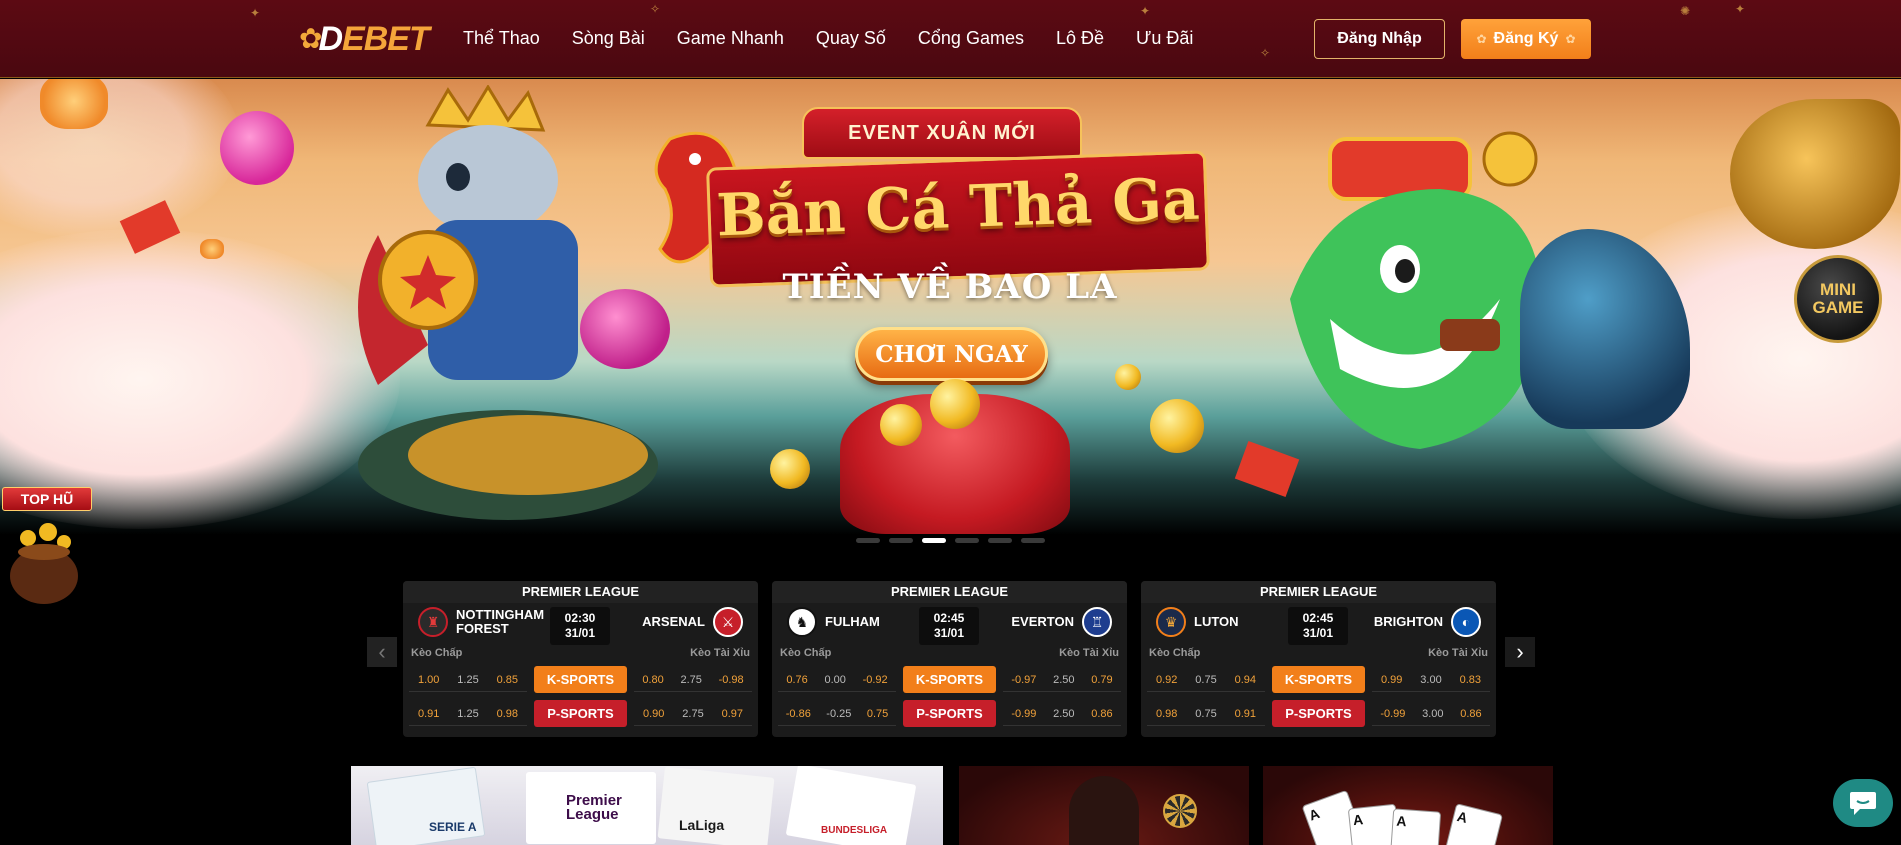 The image size is (1901, 845). I want to click on logo-rest: EBET, so click(386, 39).